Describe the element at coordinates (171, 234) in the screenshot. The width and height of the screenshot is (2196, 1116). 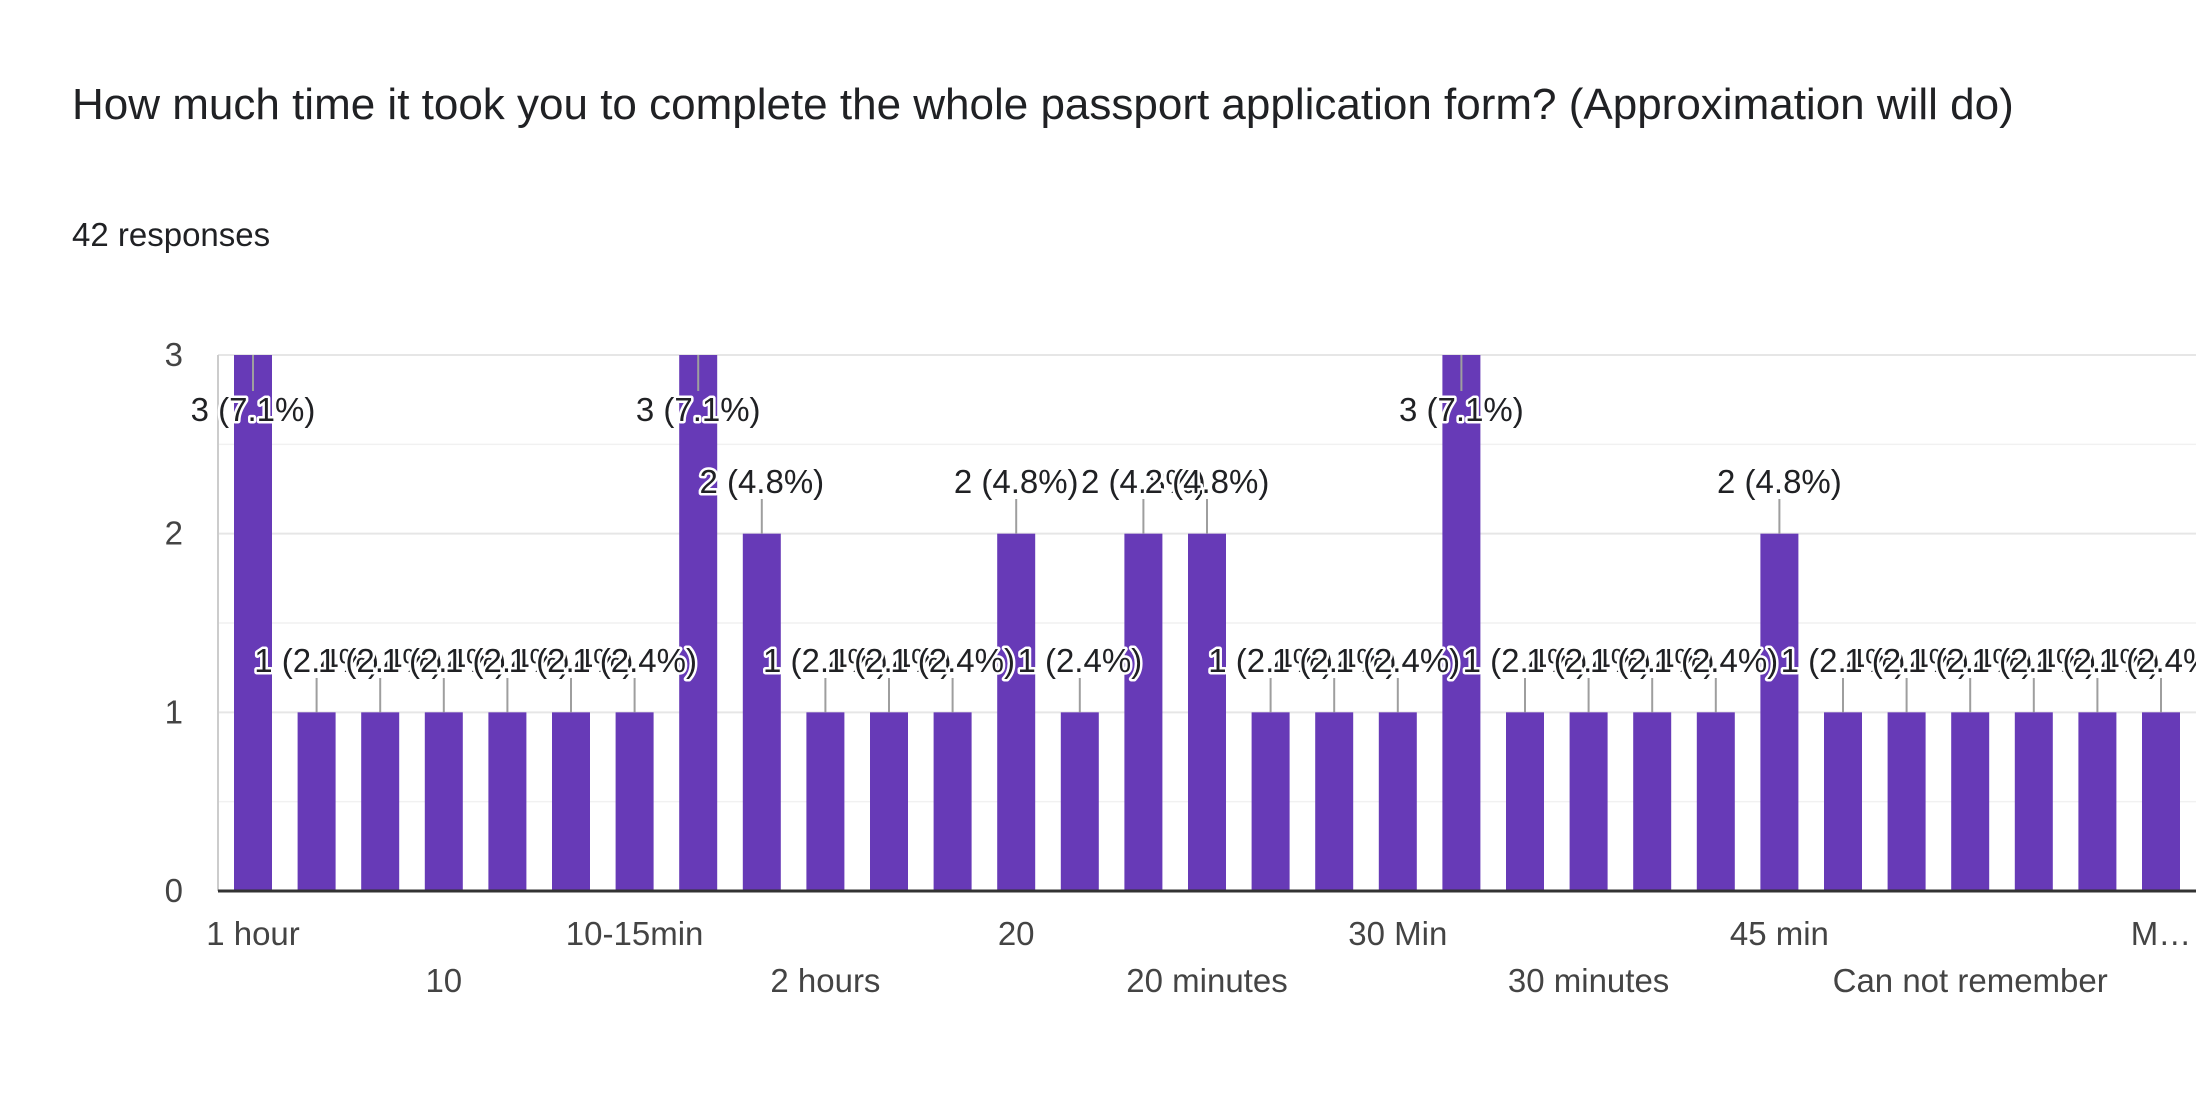
I see `response-count: 42 responses` at that location.